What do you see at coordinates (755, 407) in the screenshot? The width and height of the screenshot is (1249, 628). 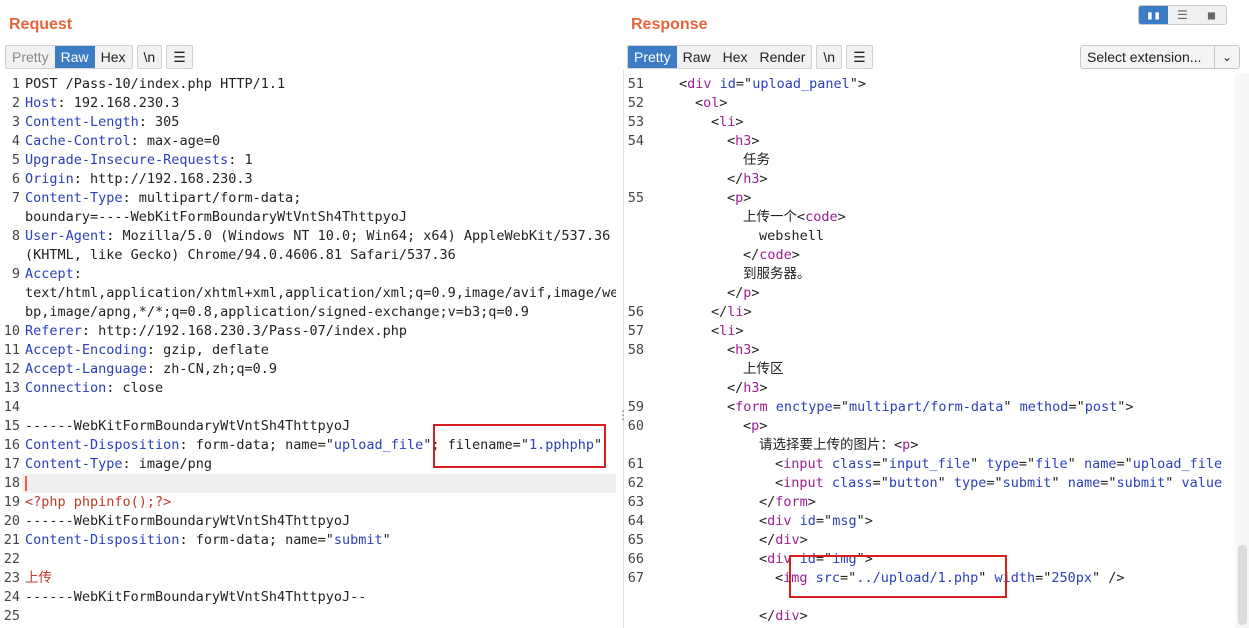 I see `code-token: form` at bounding box center [755, 407].